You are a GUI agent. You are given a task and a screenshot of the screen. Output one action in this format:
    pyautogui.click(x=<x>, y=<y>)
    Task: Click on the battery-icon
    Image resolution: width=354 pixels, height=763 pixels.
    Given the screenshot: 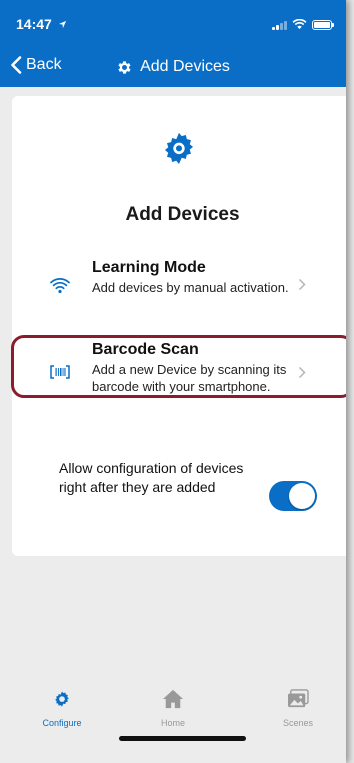 What is the action you would take?
    pyautogui.click(x=323, y=24)
    